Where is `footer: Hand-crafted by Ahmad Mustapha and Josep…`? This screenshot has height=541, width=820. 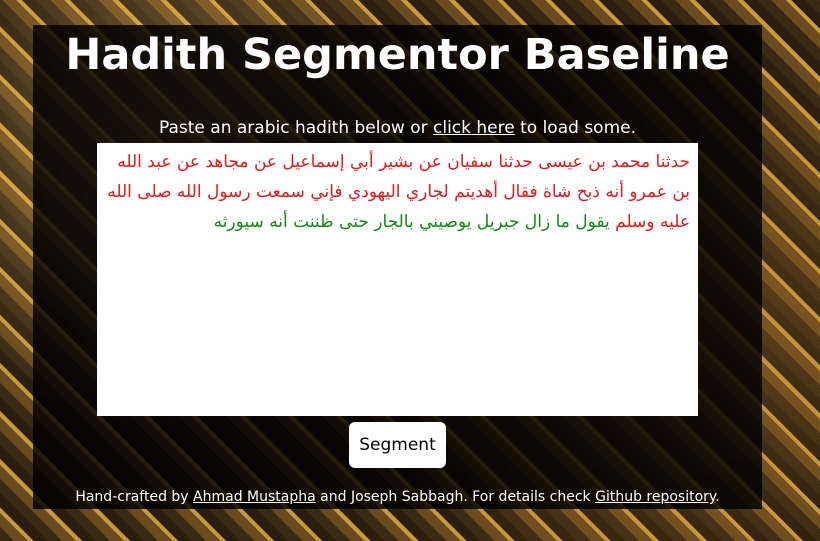
footer: Hand-crafted by Ahmad Mustapha and Josep… is located at coordinates (397, 497).